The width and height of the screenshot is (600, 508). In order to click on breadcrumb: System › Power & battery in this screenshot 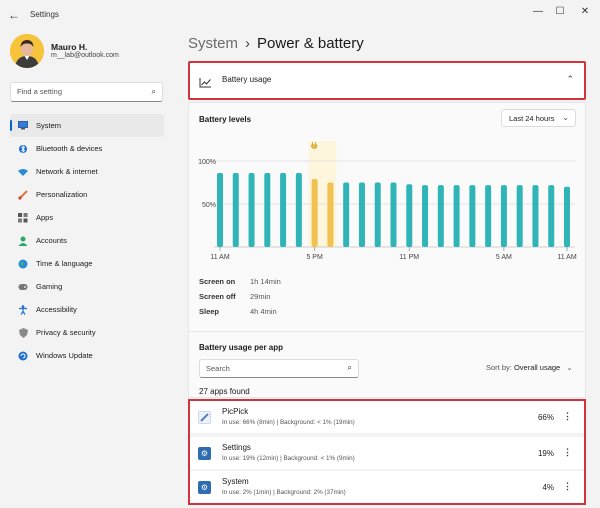, I will do `click(276, 43)`.